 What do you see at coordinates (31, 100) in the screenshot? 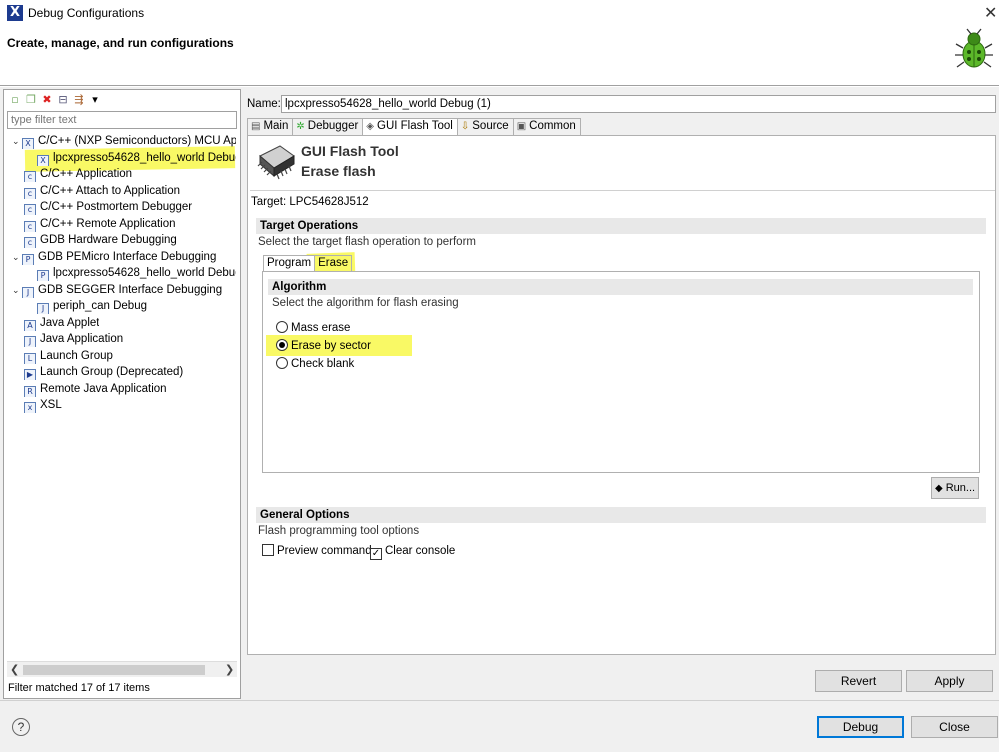
I see `duplicate-icon: ❐` at bounding box center [31, 100].